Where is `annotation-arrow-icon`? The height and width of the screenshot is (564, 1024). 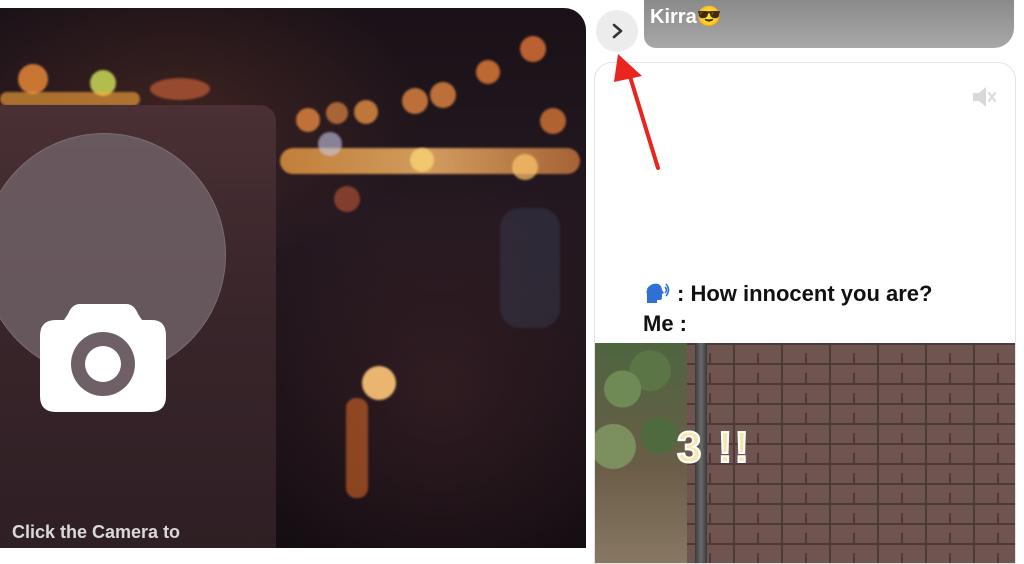
annotation-arrow-icon is located at coordinates (637, 112).